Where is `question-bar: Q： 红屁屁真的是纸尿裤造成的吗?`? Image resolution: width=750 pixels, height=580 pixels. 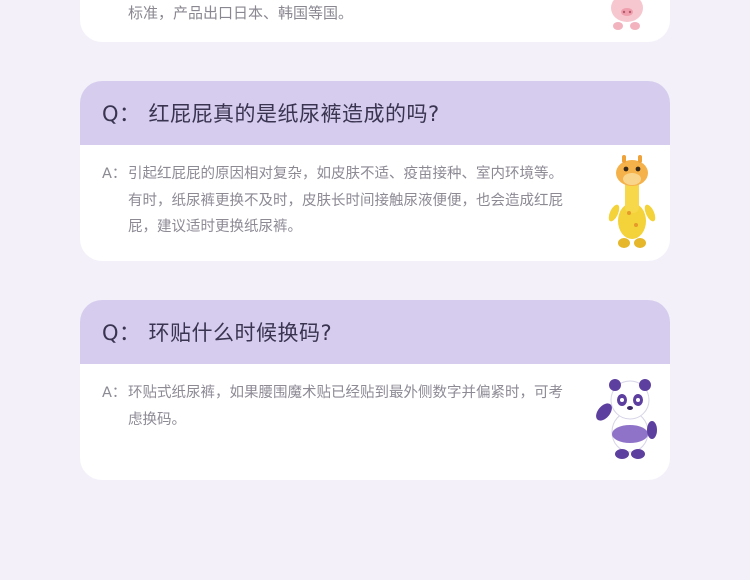 question-bar: Q： 红屁屁真的是纸尿裤造成的吗? is located at coordinates (375, 113).